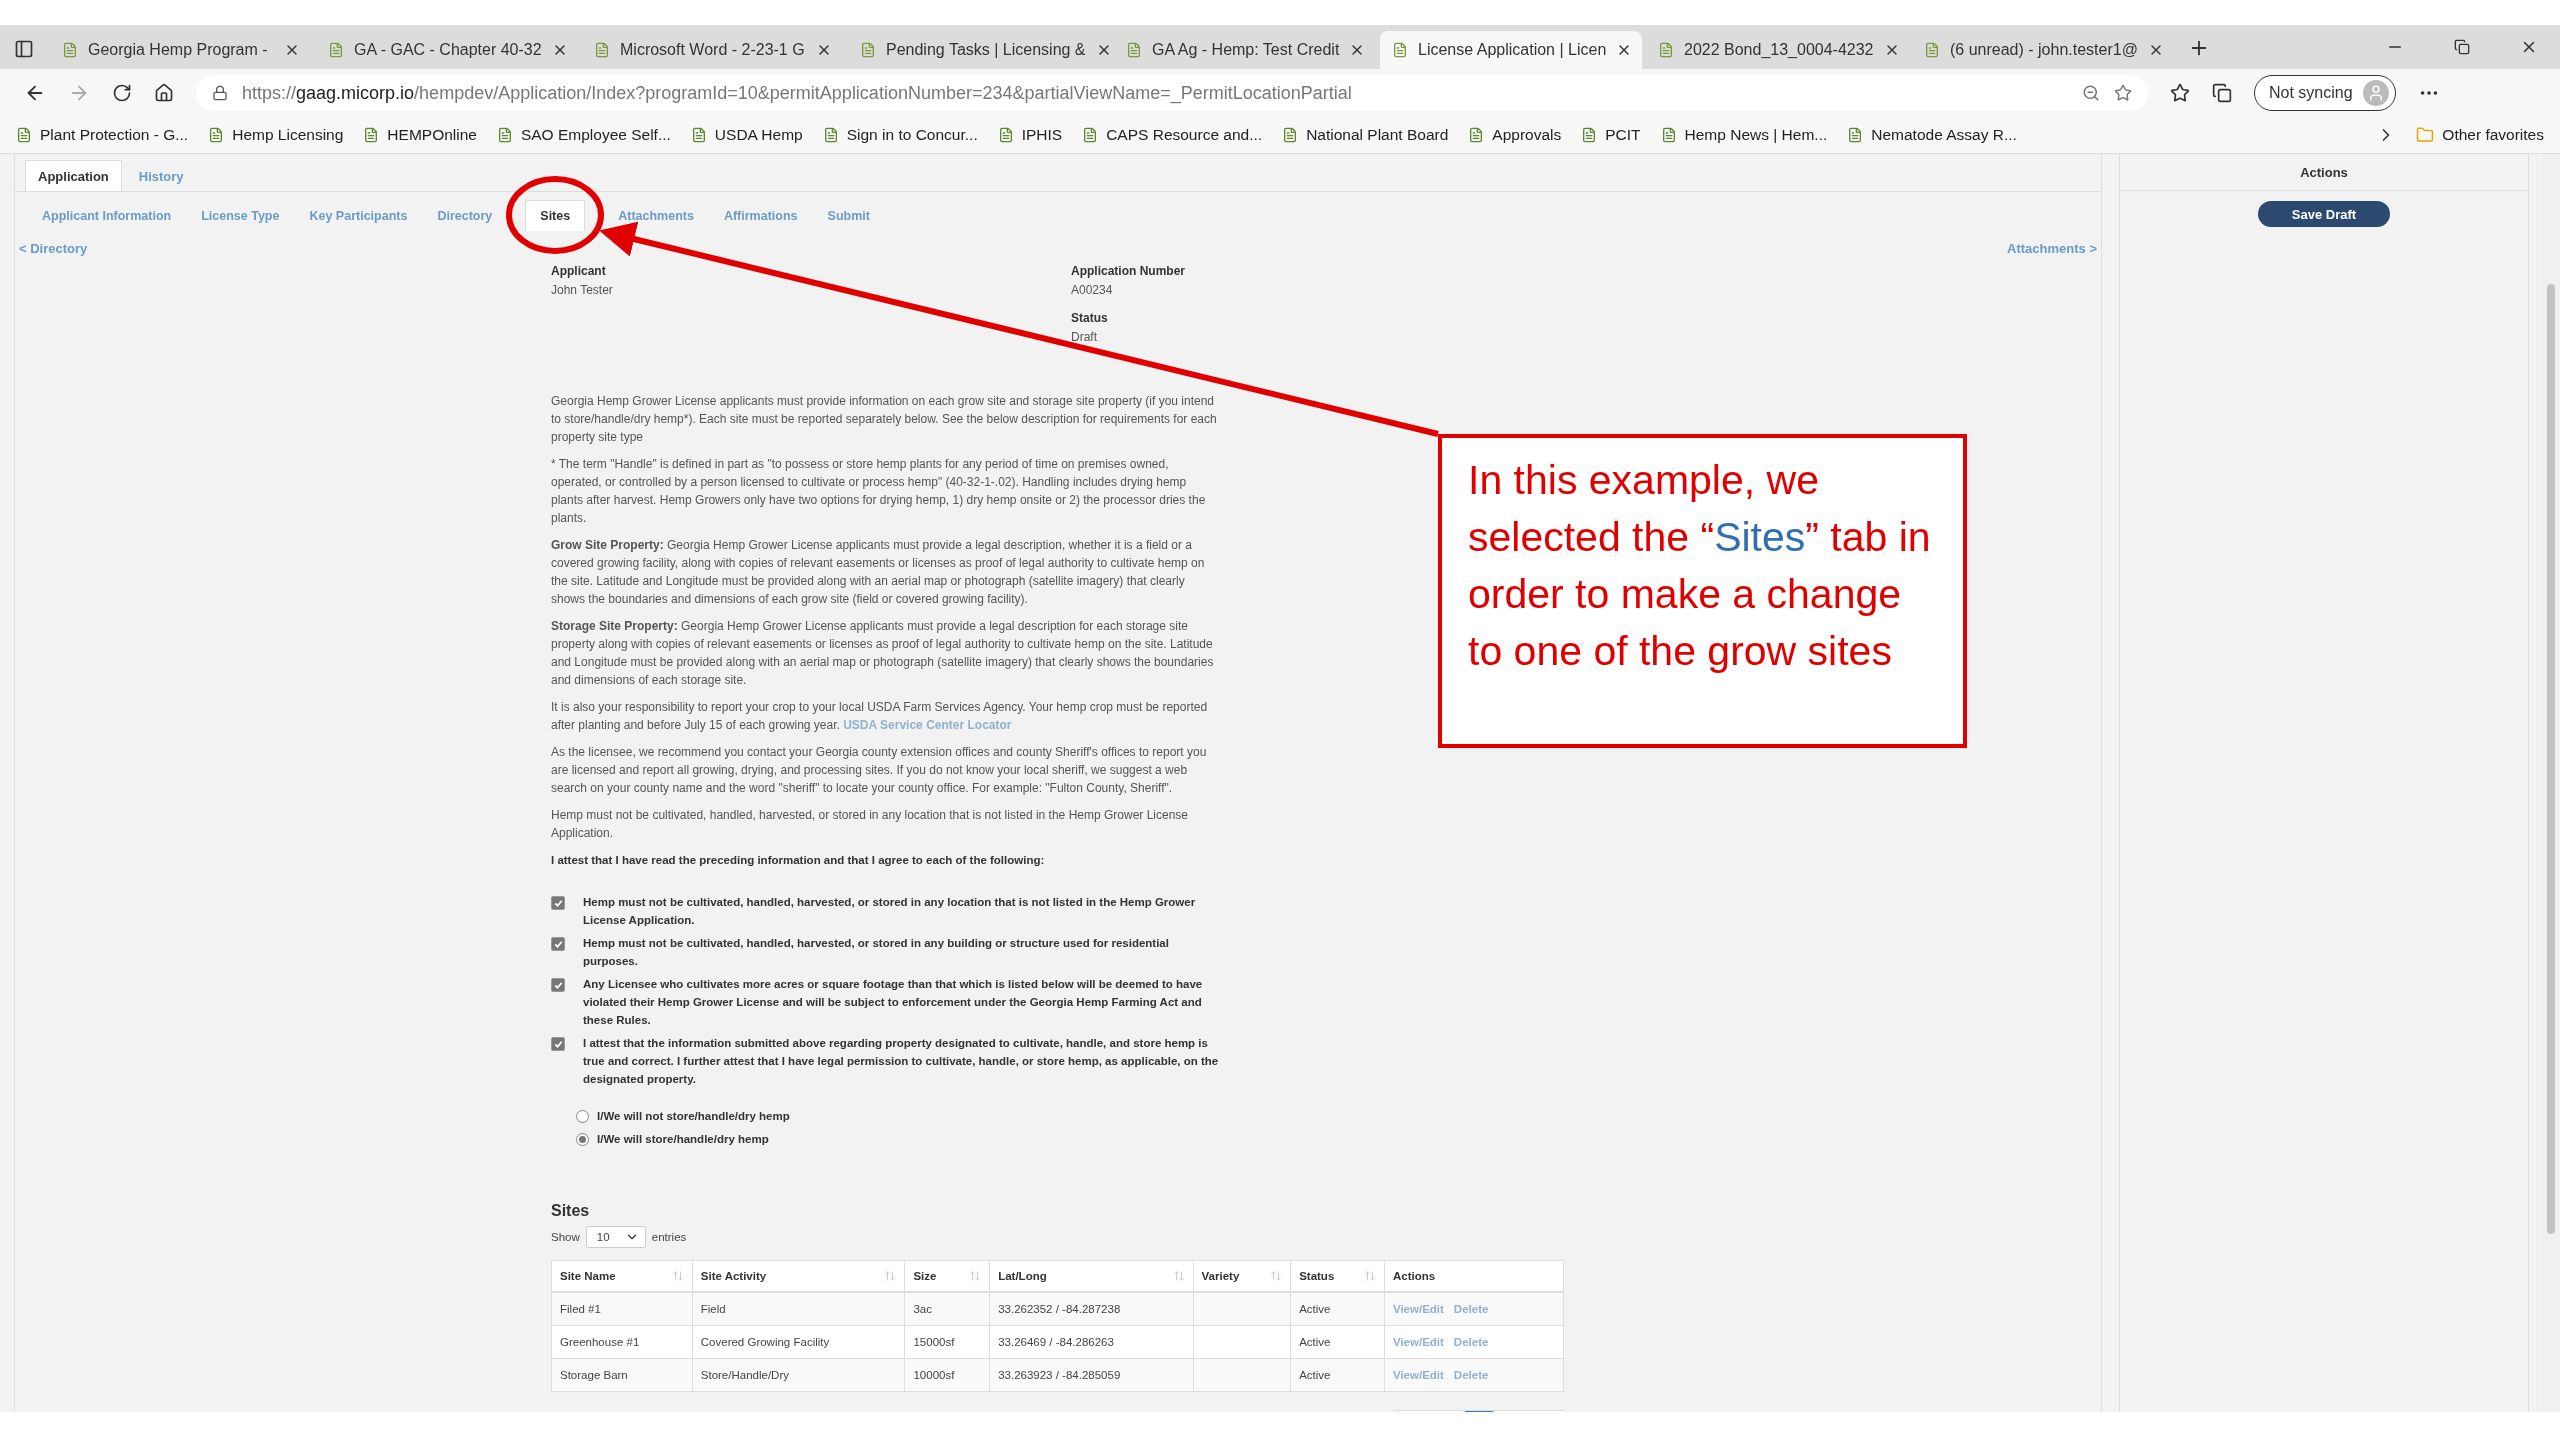 Image resolution: width=2560 pixels, height=1440 pixels. I want to click on field-value: John Tester, so click(582, 290).